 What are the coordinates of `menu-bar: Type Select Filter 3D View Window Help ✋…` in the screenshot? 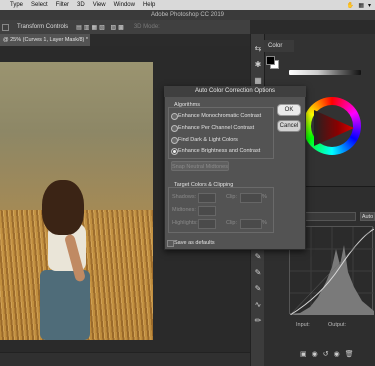 It's located at (187, 5).